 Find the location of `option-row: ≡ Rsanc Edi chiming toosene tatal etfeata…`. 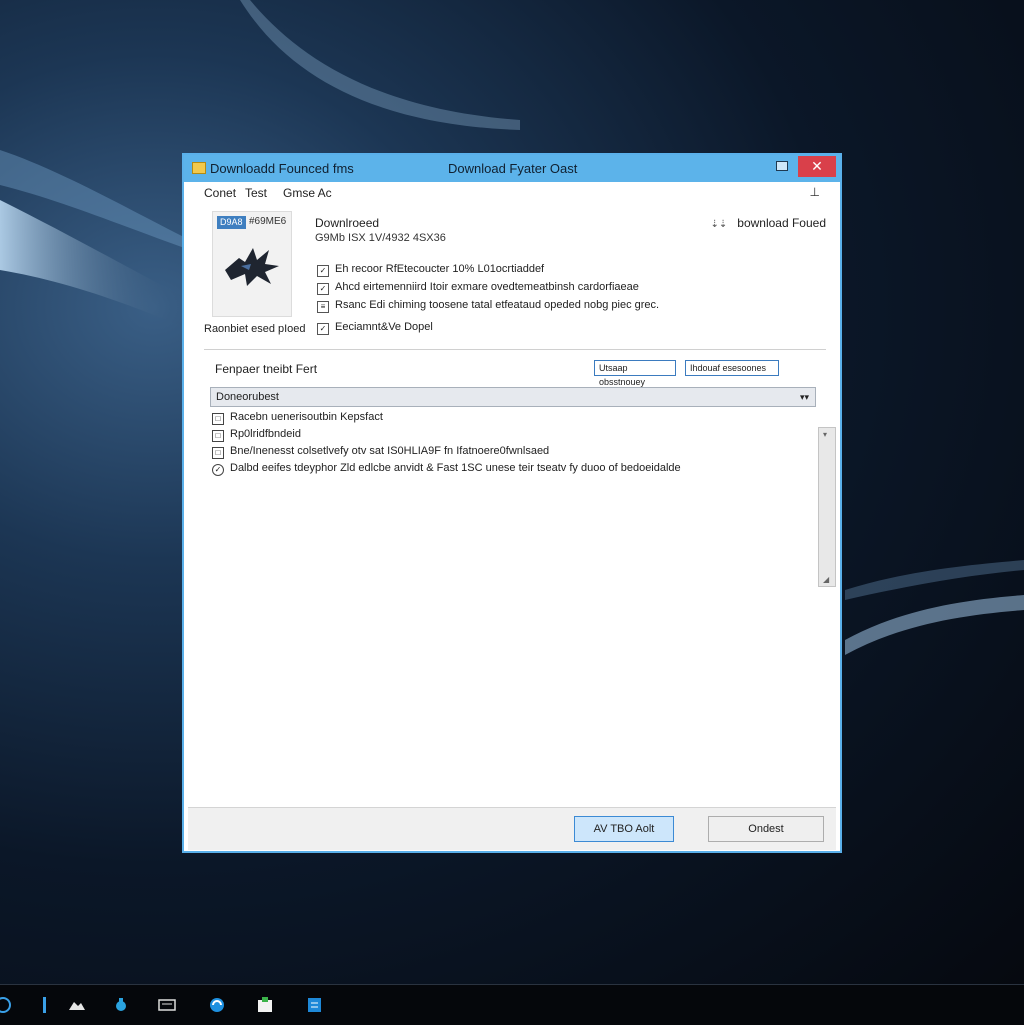

option-row: ≡ Rsanc Edi chiming toosene tatal etfeata… is located at coordinates (488, 306).